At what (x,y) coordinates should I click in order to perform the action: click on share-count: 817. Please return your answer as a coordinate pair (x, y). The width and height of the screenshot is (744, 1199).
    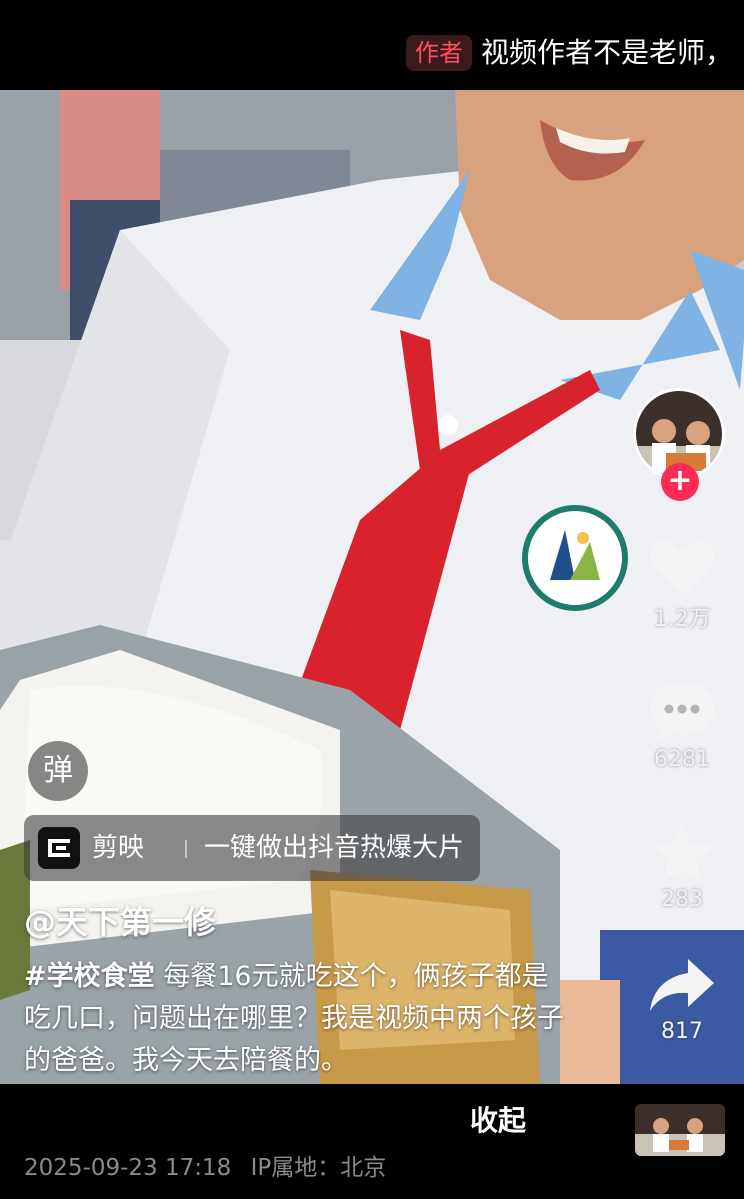
    Looking at the image, I should click on (682, 1031).